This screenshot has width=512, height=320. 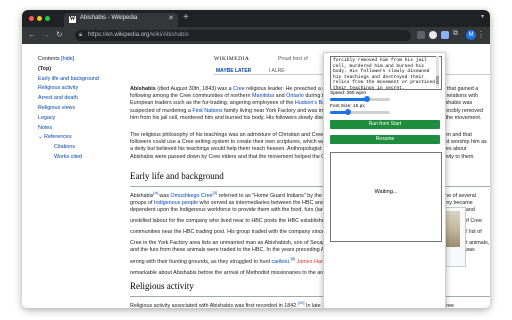 I want to click on toc-item: Notes, so click(x=83, y=128).